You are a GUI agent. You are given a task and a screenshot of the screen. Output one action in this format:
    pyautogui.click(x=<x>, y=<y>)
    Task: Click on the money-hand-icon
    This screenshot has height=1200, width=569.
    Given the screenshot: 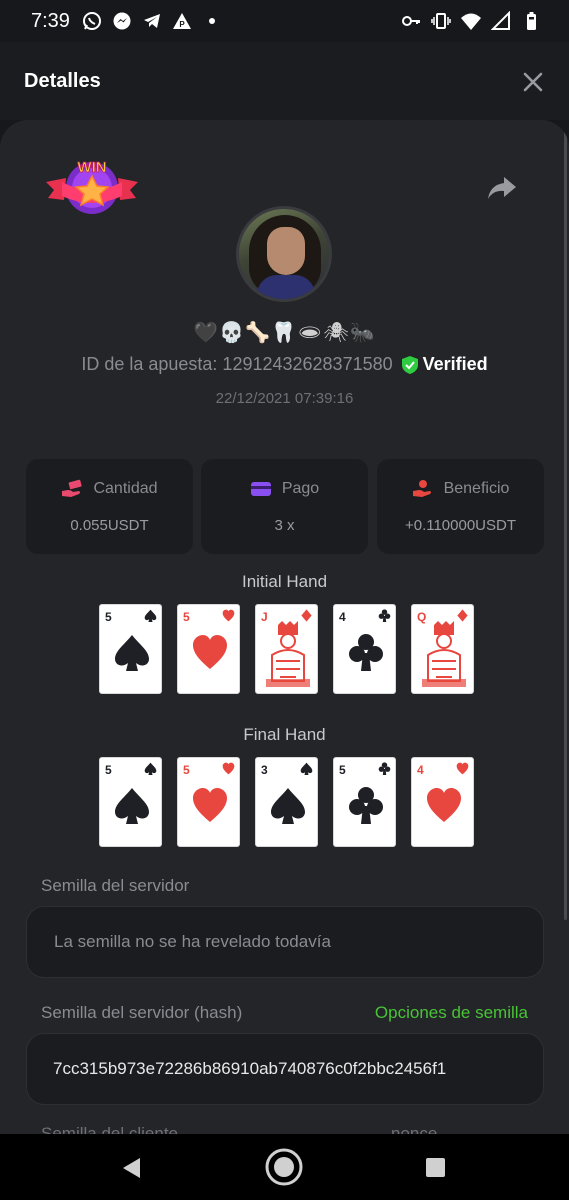 What is the action you would take?
    pyautogui.click(x=72, y=488)
    